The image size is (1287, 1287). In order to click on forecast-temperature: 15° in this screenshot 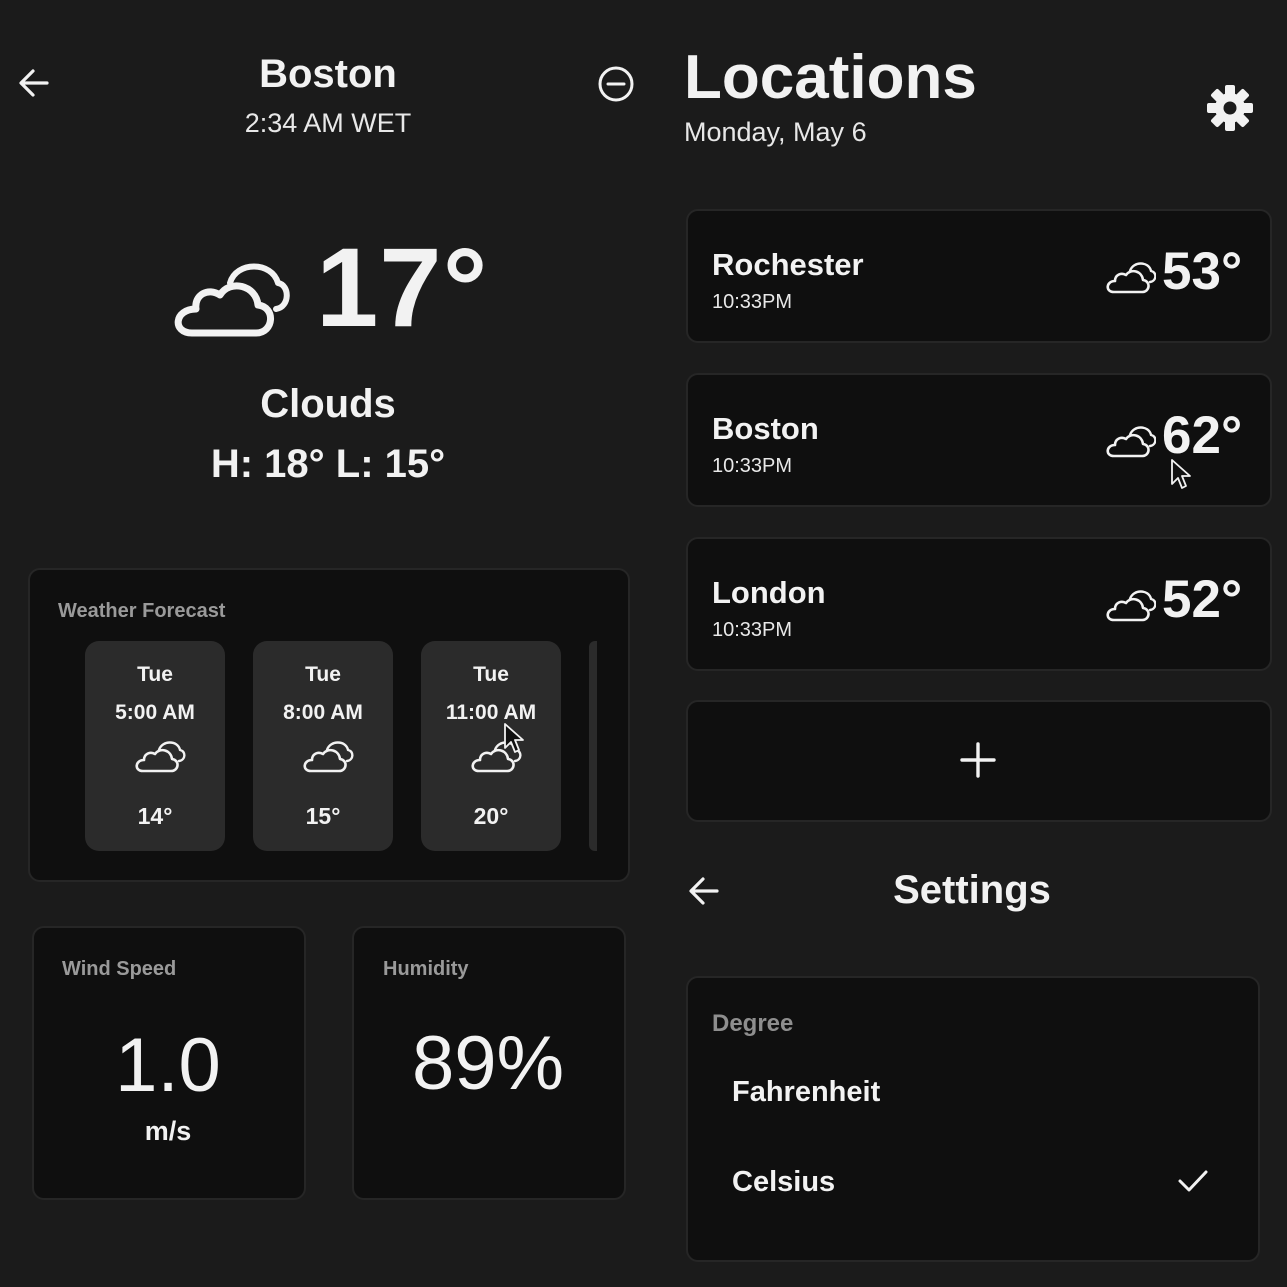, I will do `click(323, 816)`.